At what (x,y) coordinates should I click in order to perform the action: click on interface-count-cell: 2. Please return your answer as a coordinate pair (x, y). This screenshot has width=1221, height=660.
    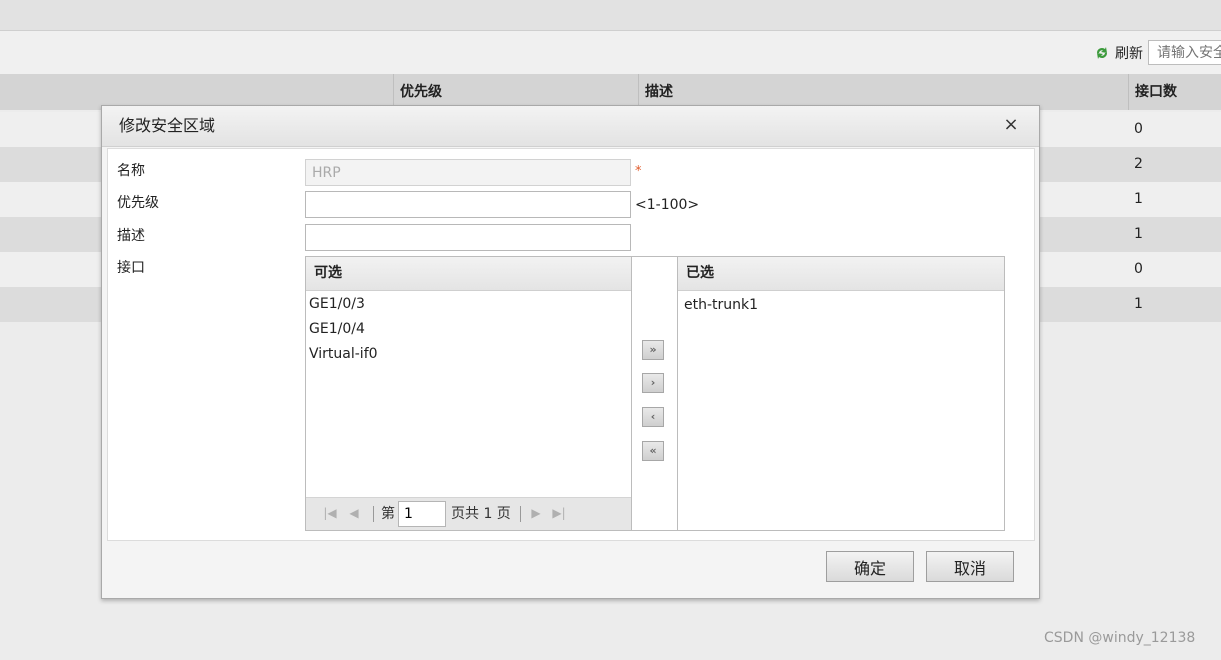
    Looking at the image, I should click on (1138, 164).